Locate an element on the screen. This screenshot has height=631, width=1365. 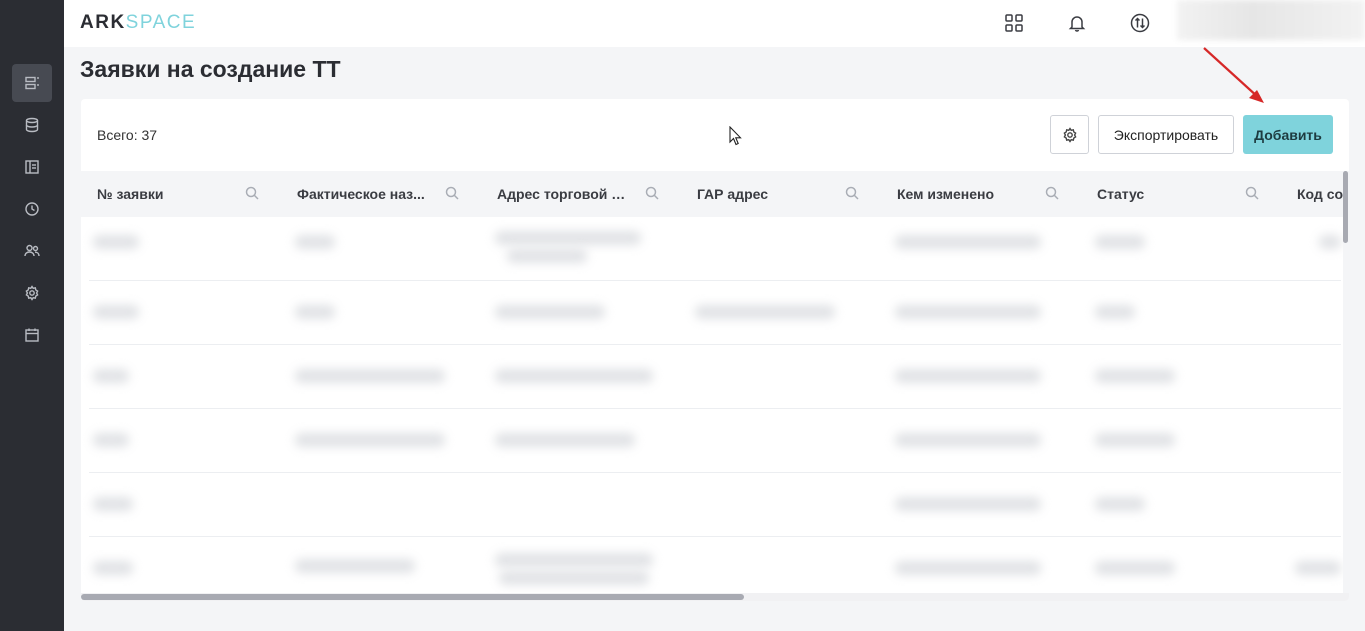
apps-grid-button is located at coordinates (1014, 23).